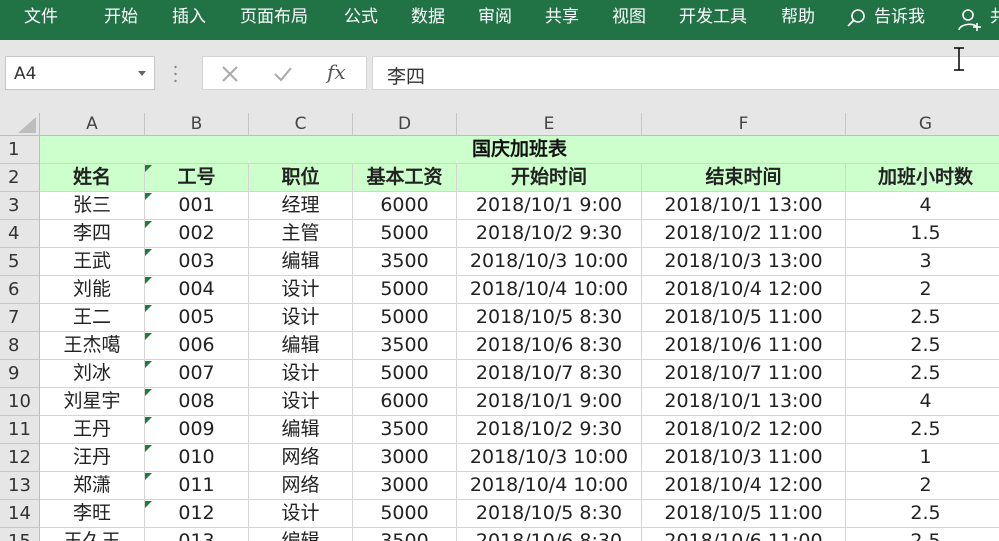 This screenshot has width=999, height=541. What do you see at coordinates (922, 178) in the screenshot?
I see `header-cell: 加班小时数` at bounding box center [922, 178].